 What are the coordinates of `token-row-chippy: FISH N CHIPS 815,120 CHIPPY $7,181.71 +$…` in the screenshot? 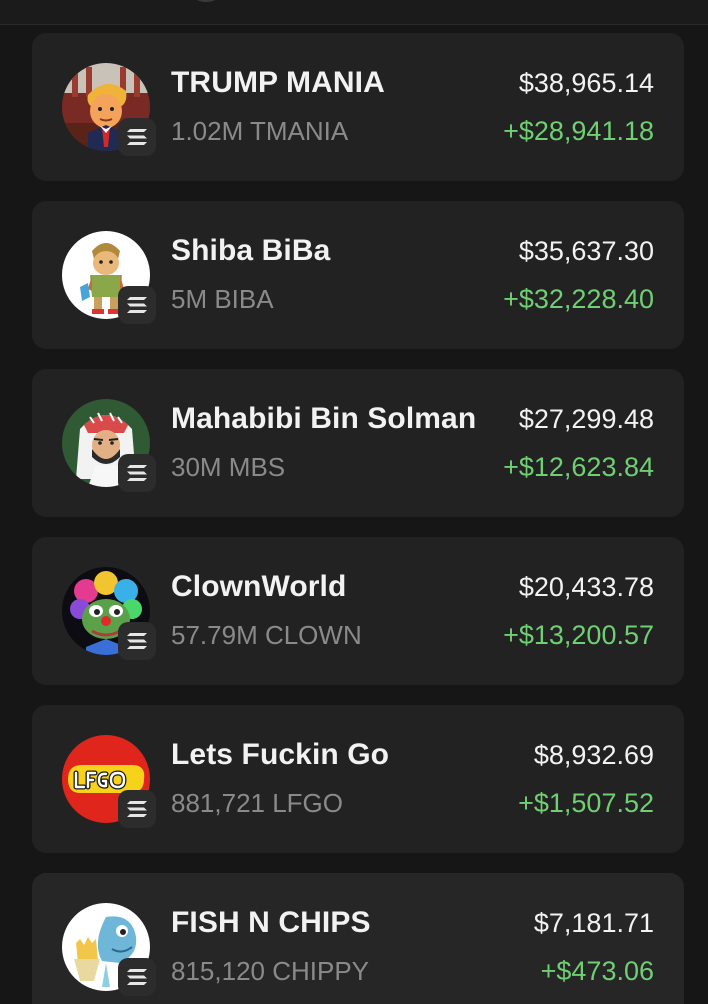 It's located at (358, 938).